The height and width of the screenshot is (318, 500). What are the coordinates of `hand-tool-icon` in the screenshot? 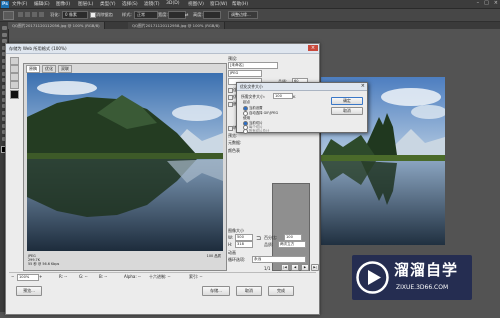 It's located at (14, 61).